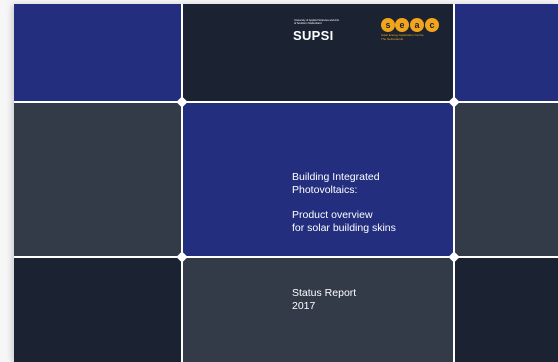  What do you see at coordinates (388, 25) in the screenshot?
I see `seac-letter: s` at bounding box center [388, 25].